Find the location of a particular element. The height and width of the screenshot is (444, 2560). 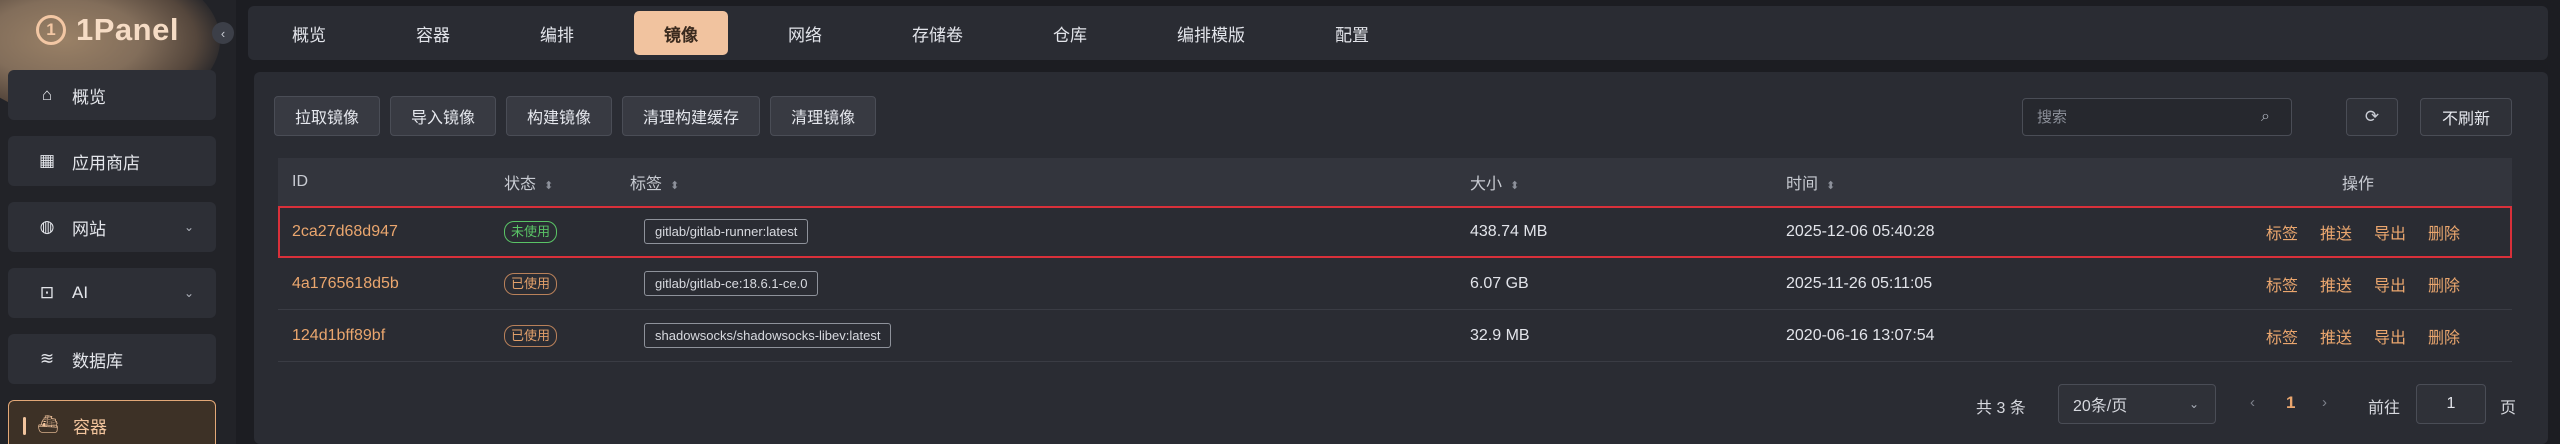

image-time: 2020-06-16 13:07:54 is located at coordinates (1860, 335).